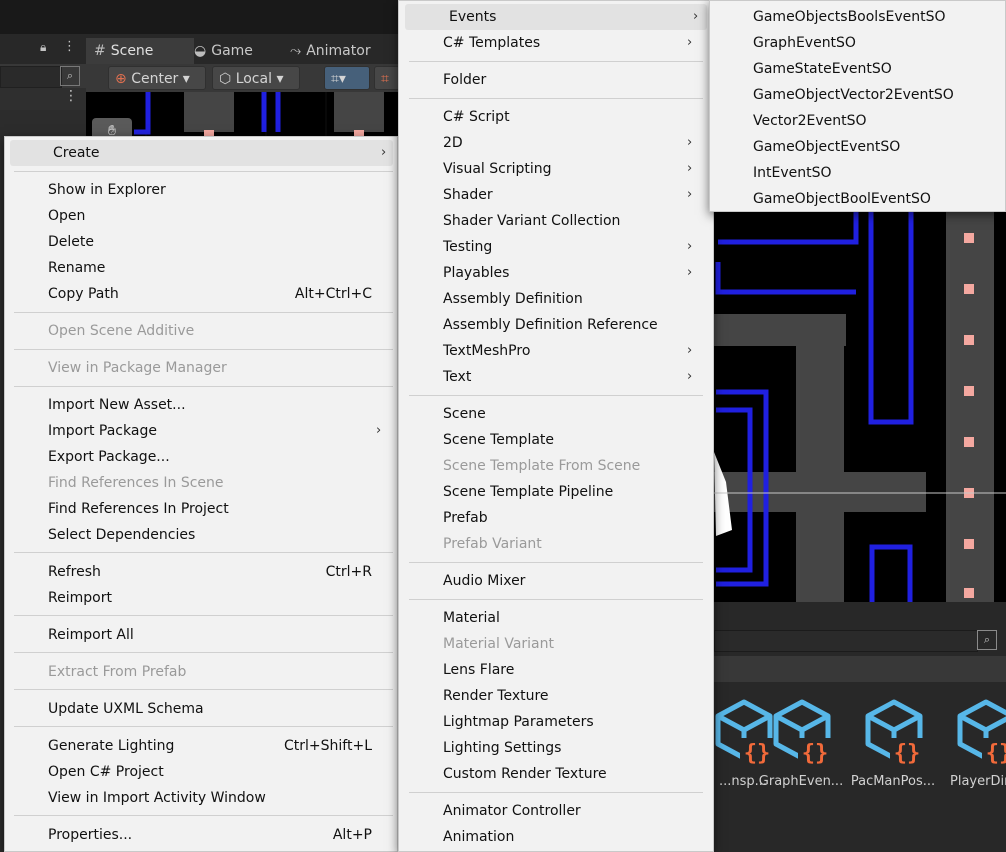 The height and width of the screenshot is (852, 1006). Describe the element at coordinates (256, 78) in the screenshot. I see `space-mode-dropdown: ⬡ Local ▾` at that location.